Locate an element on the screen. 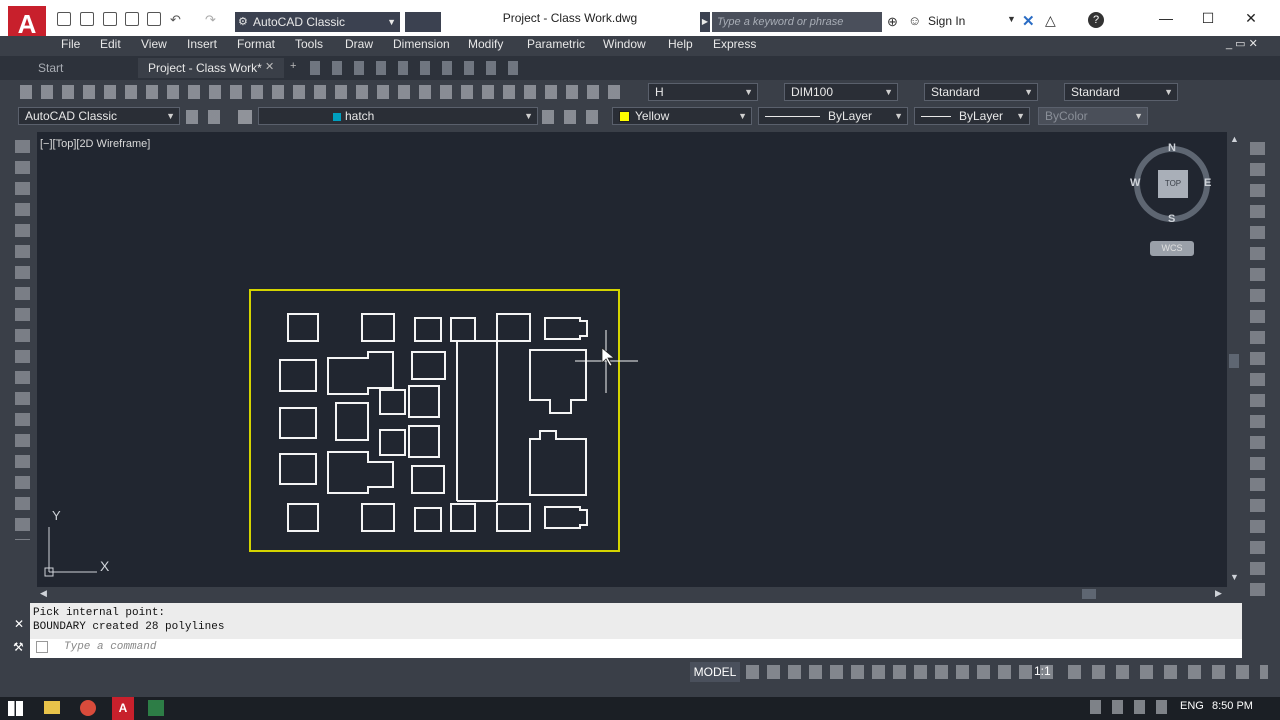  modify-tool-icons is located at coordinates (1257, 369).